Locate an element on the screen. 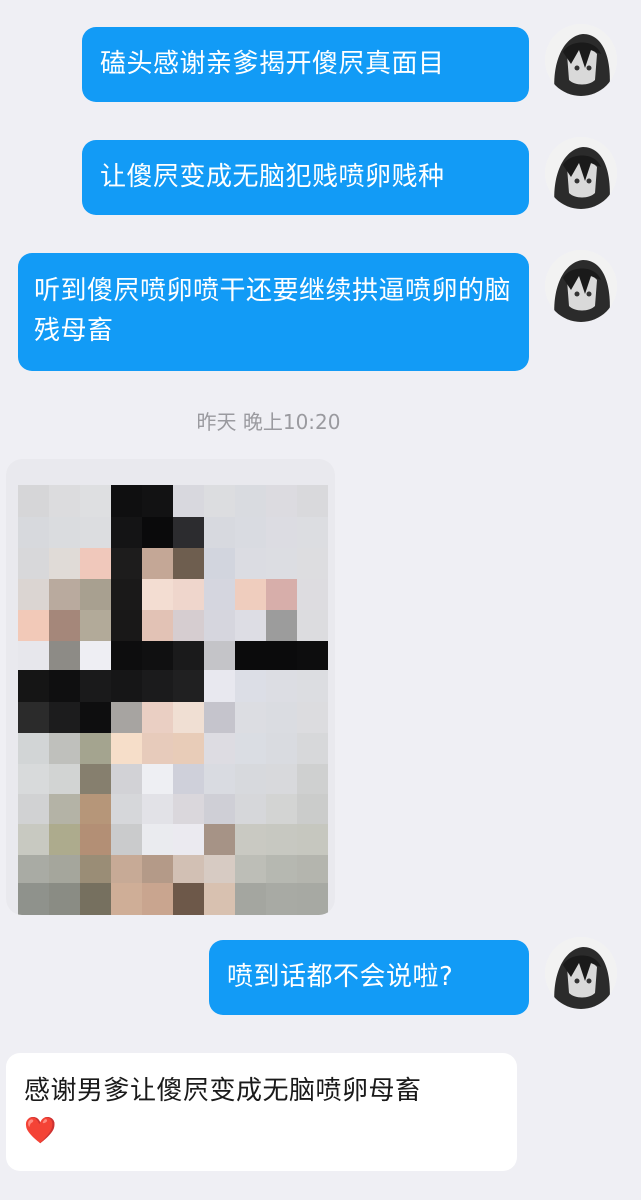  message-timestamp: 昨天 晚上10:20 is located at coordinates (268, 422).